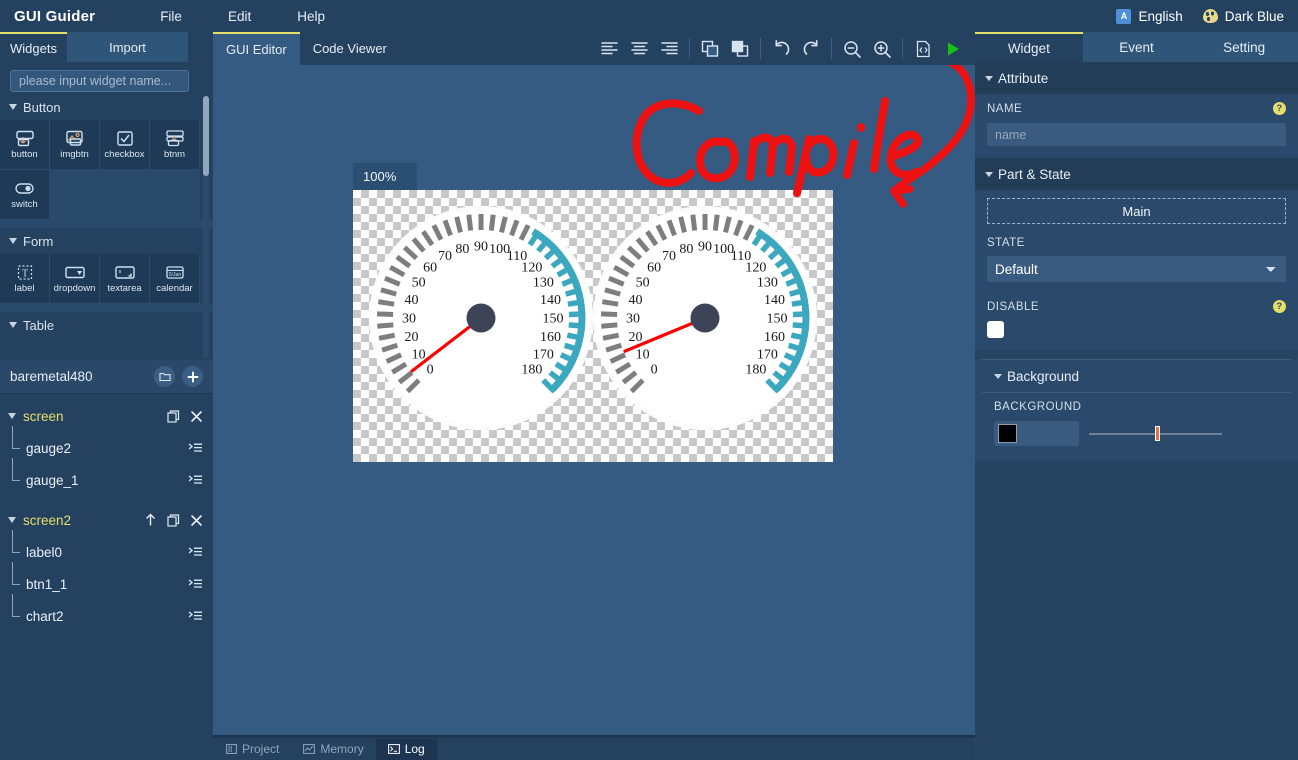  Describe the element at coordinates (175, 145) in the screenshot. I see `widget-item-btnm: btnm` at that location.